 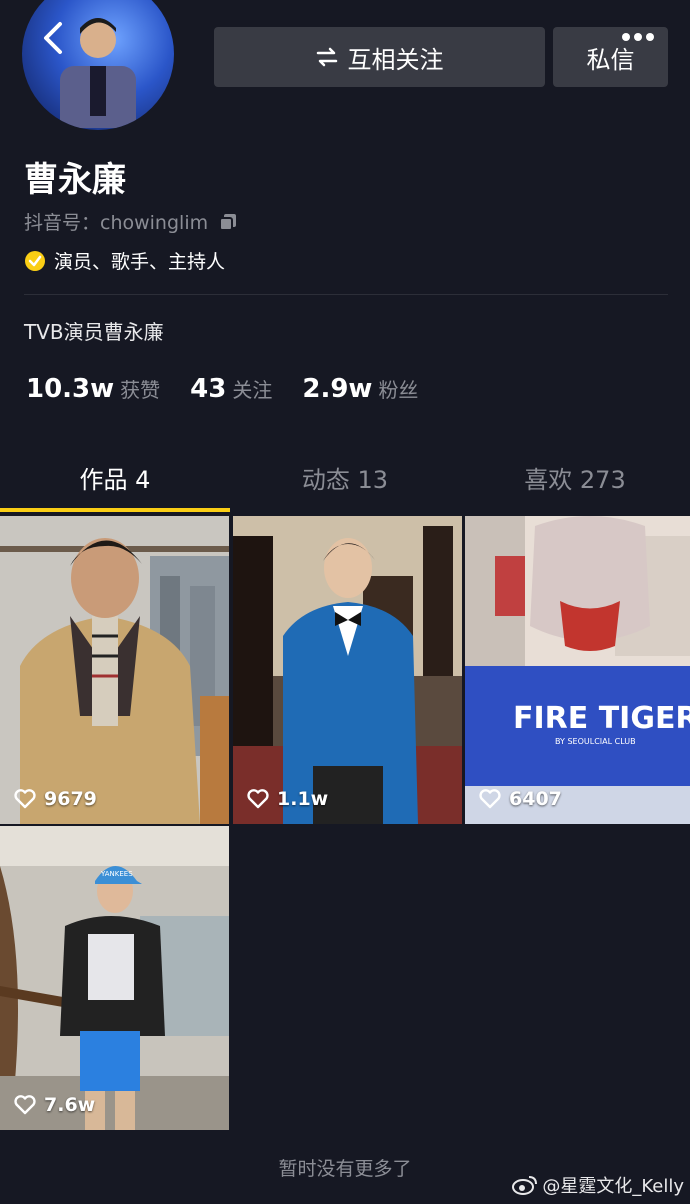 I want to click on profile-name: 曹永廉, so click(x=75, y=180).